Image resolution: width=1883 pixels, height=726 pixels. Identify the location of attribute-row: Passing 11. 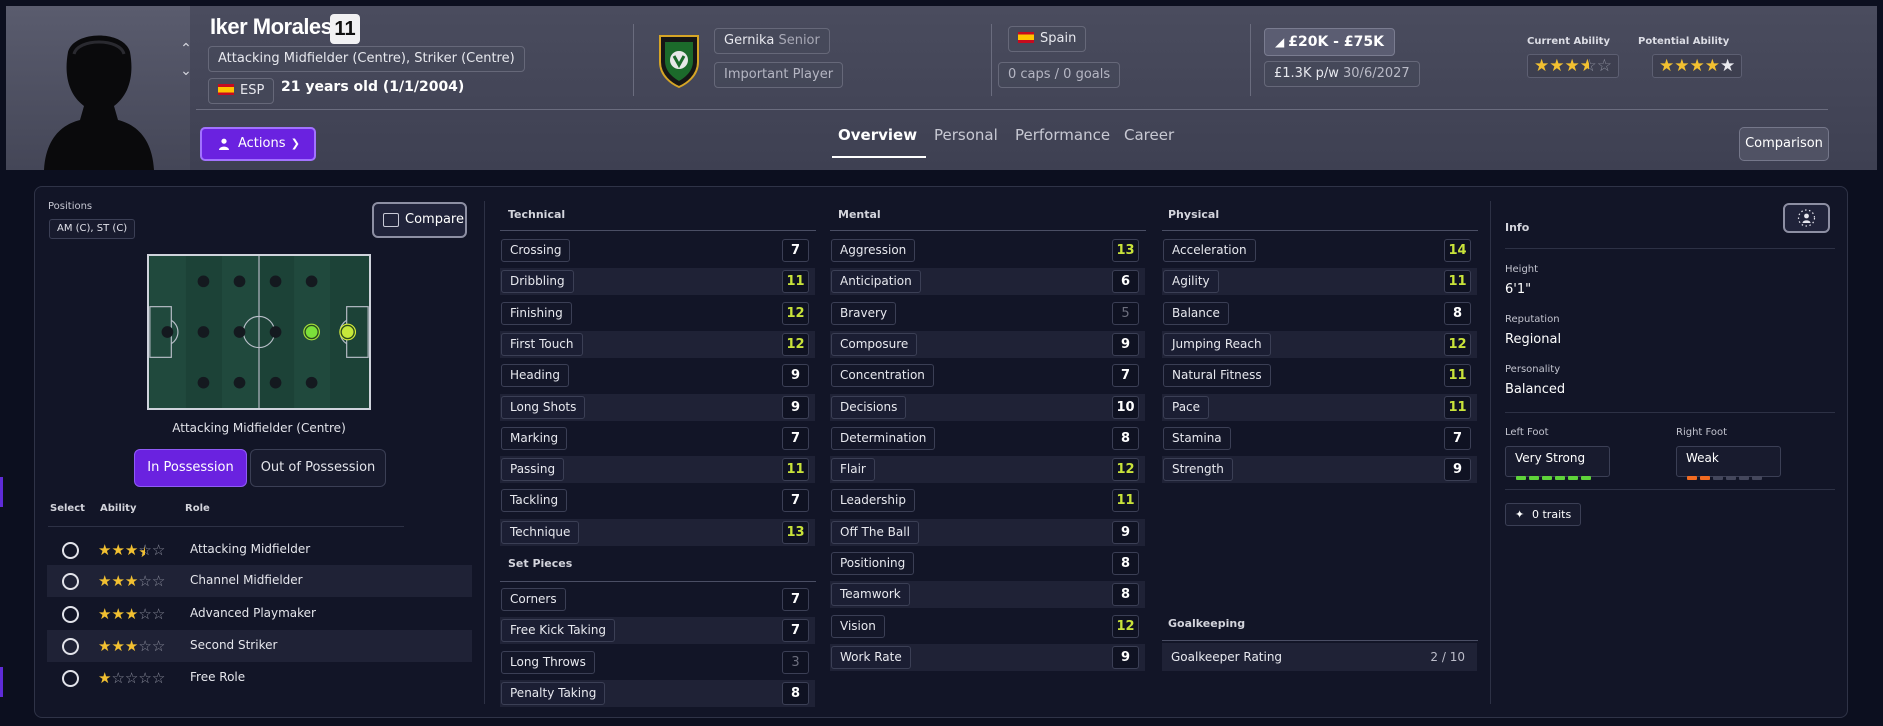
(657, 470).